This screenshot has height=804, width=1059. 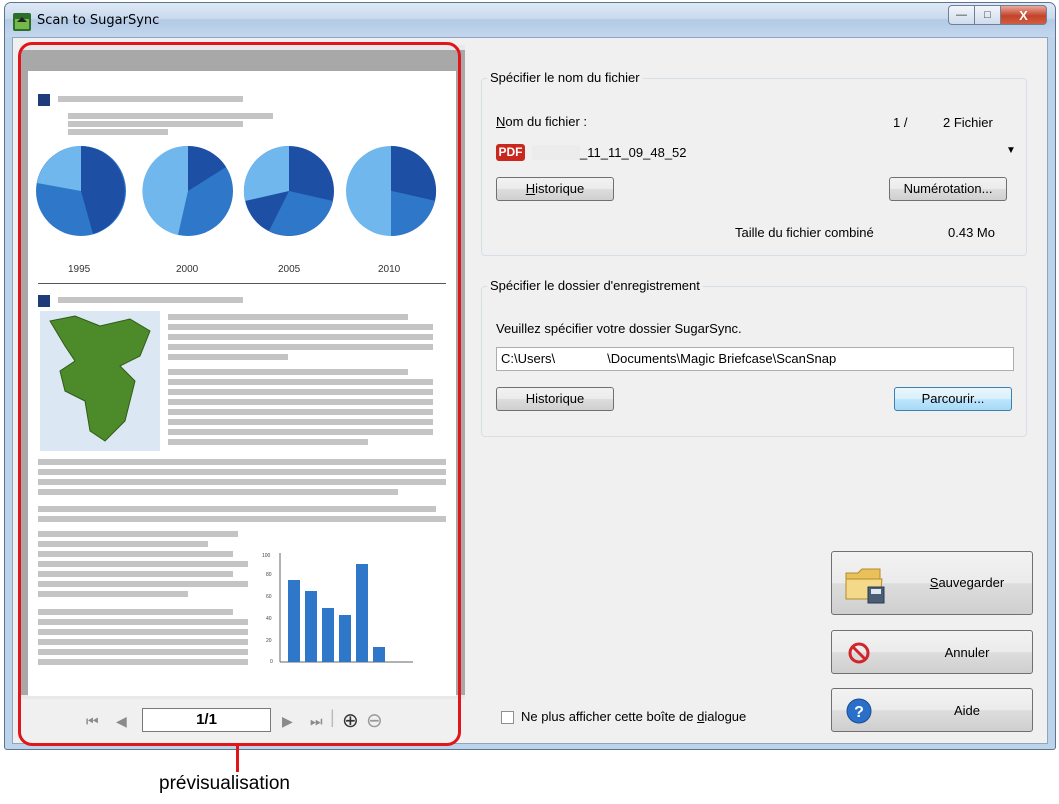 What do you see at coordinates (237, 759) in the screenshot?
I see `annotation-pointer` at bounding box center [237, 759].